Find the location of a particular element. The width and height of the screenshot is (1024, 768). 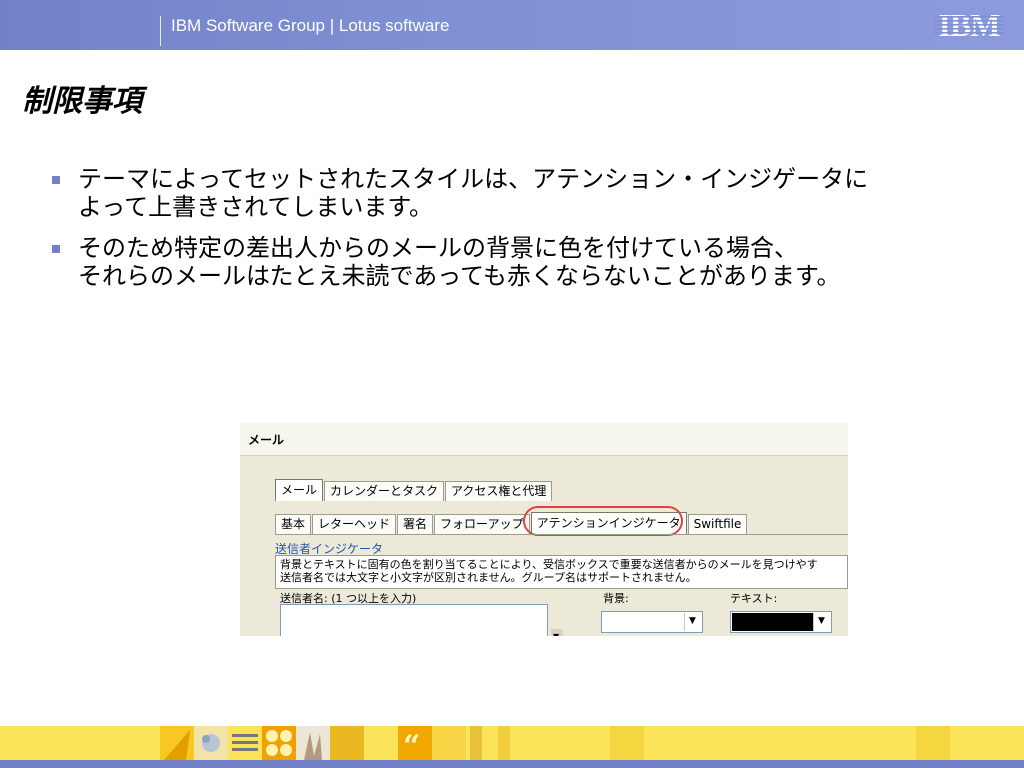

top-tab-row: メール カレンダーとタスク アクセス権と代理 is located at coordinates (414, 490).